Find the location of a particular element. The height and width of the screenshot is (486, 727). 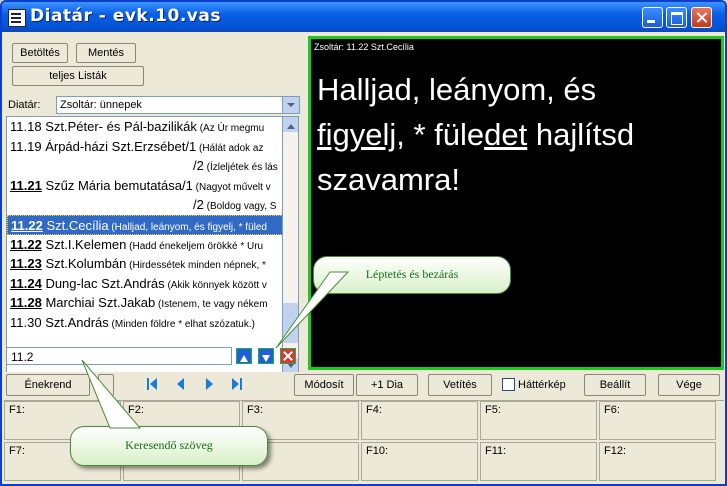

search-text-callout: Keresendő szöveg is located at coordinates (169, 446).